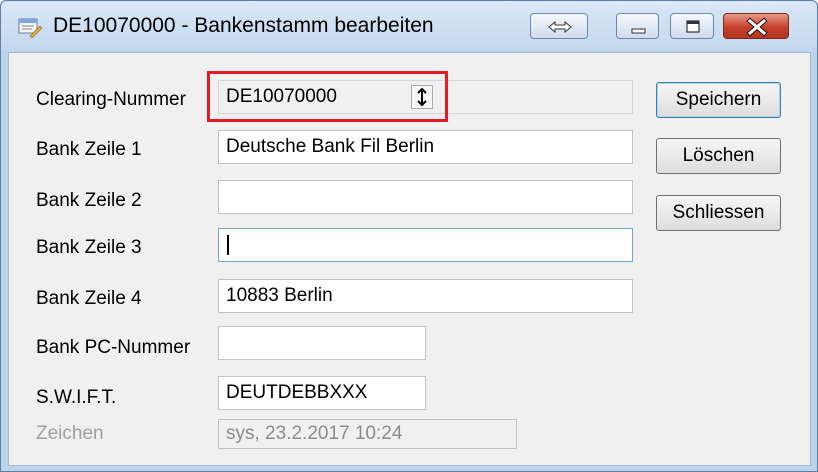 This screenshot has width=818, height=472. Describe the element at coordinates (228, 245) in the screenshot. I see `text-caret` at that location.